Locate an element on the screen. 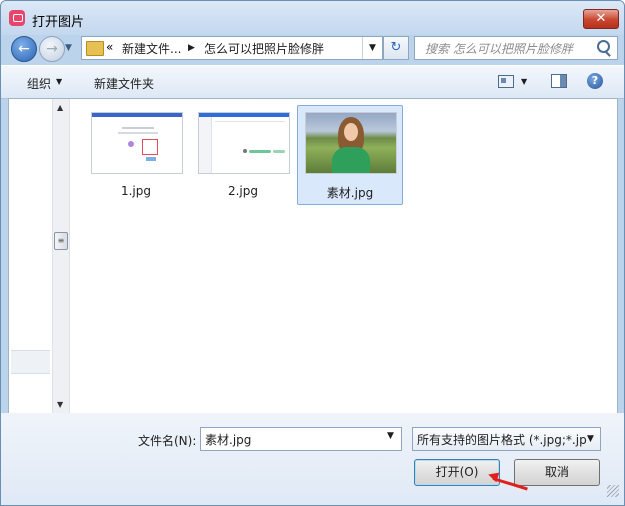 The height and width of the screenshot is (506, 625). recent-locations-chevron-icon: ▼ is located at coordinates (70, 48).